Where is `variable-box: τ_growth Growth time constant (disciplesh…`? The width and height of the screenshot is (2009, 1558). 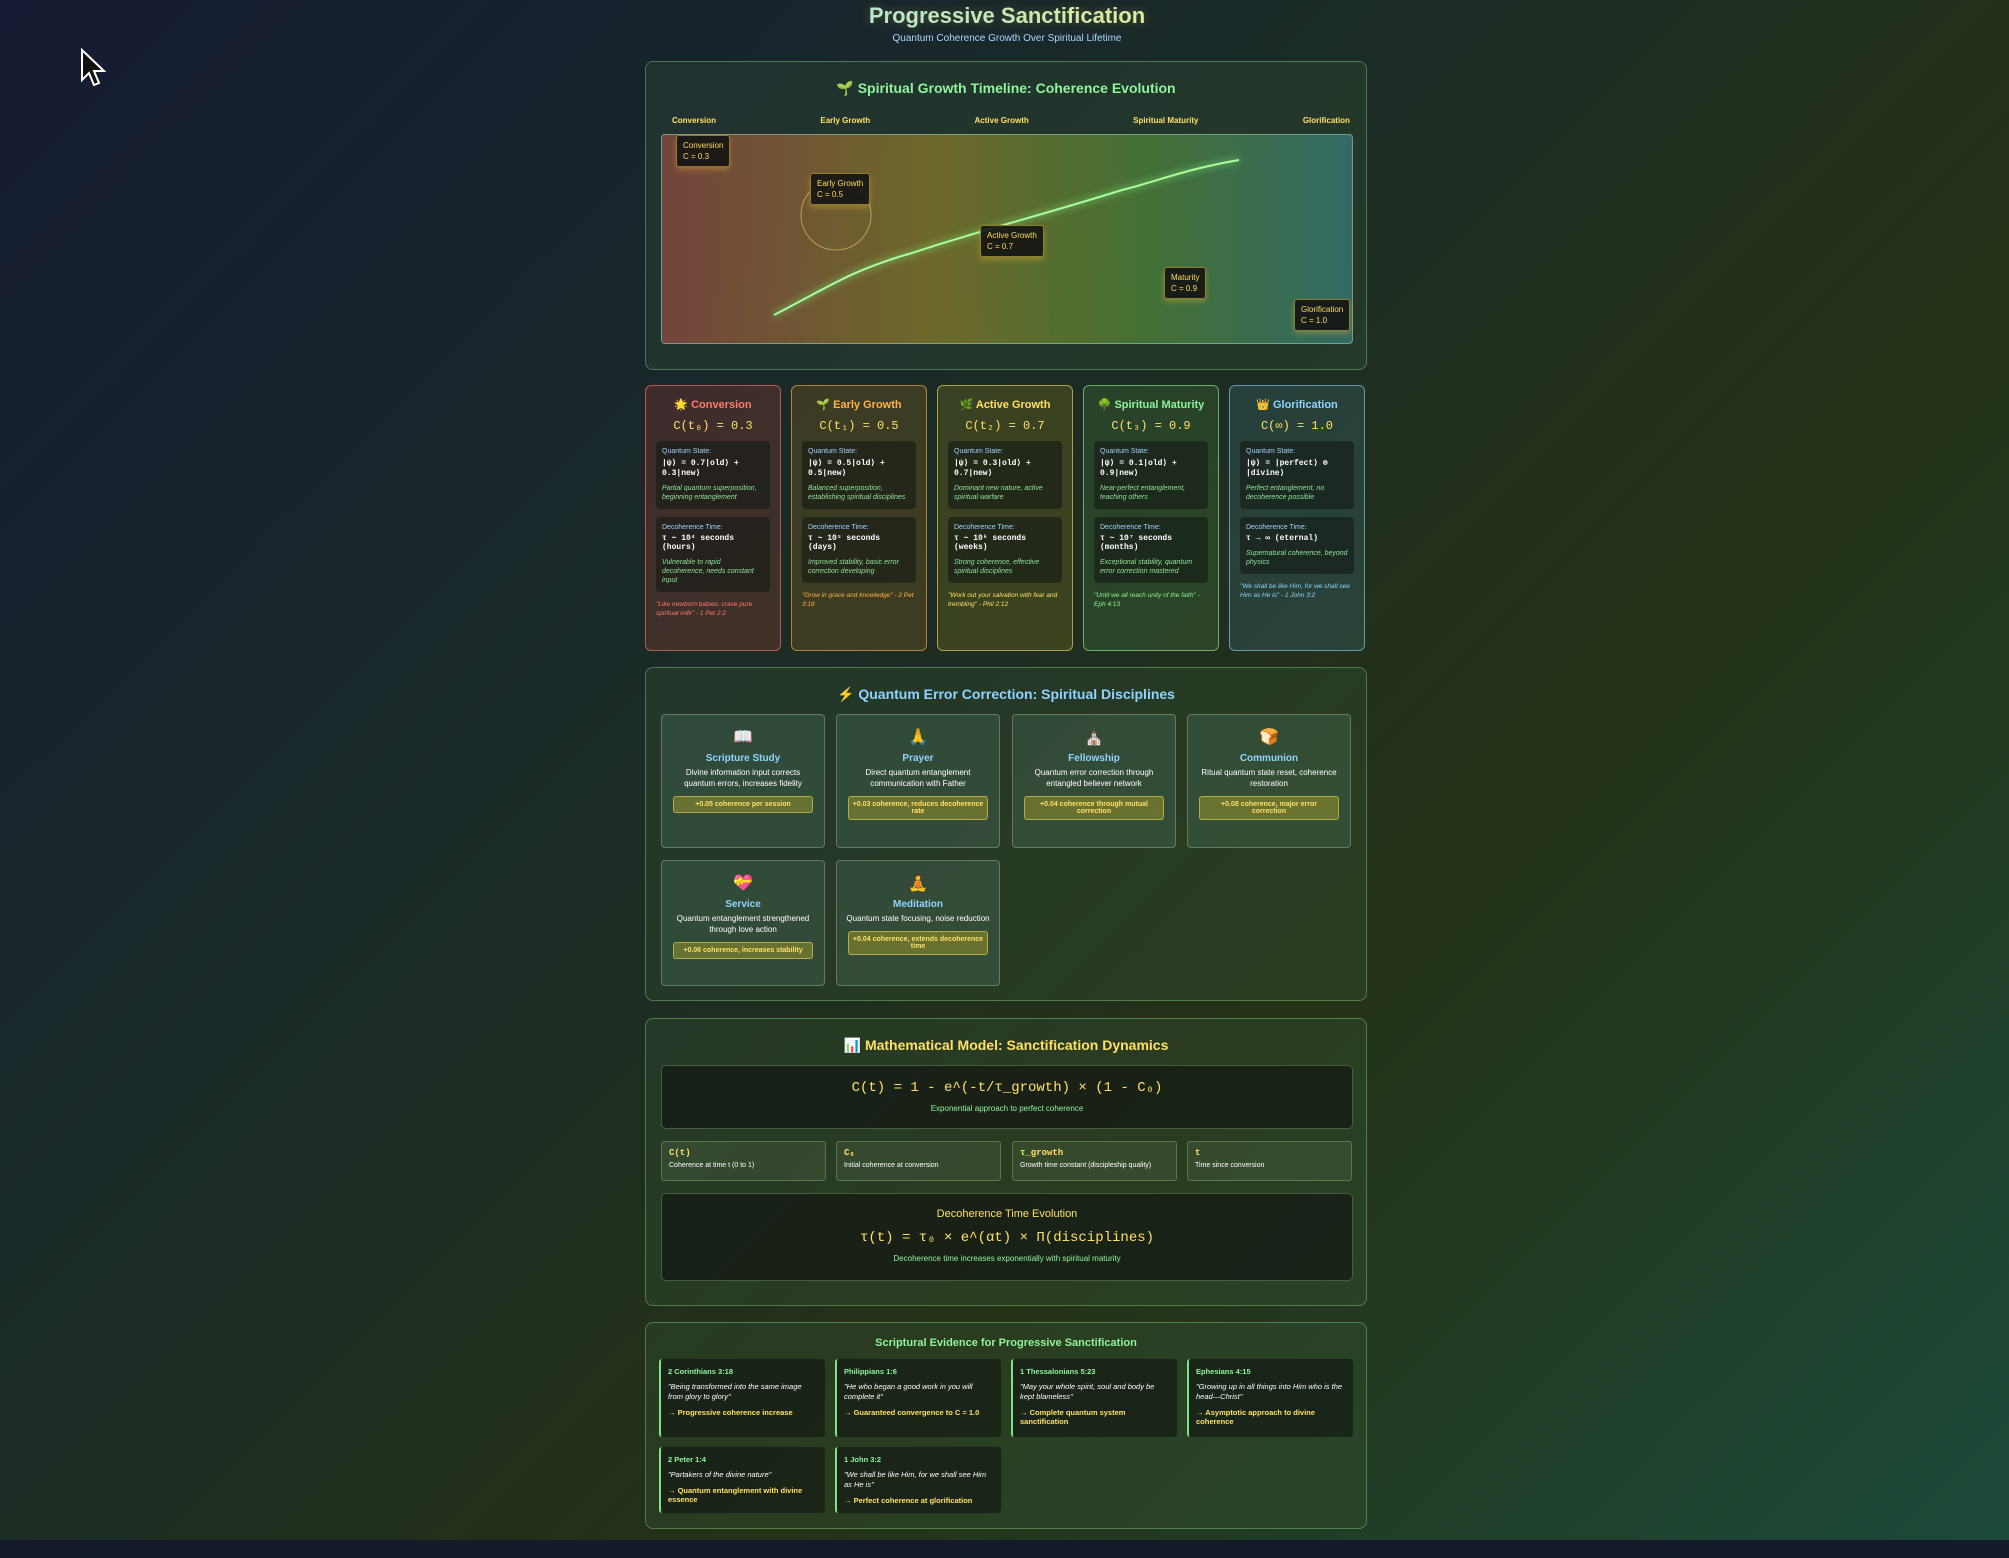
variable-box: τ_growth Growth time constant (disciplesh… is located at coordinates (1094, 1161).